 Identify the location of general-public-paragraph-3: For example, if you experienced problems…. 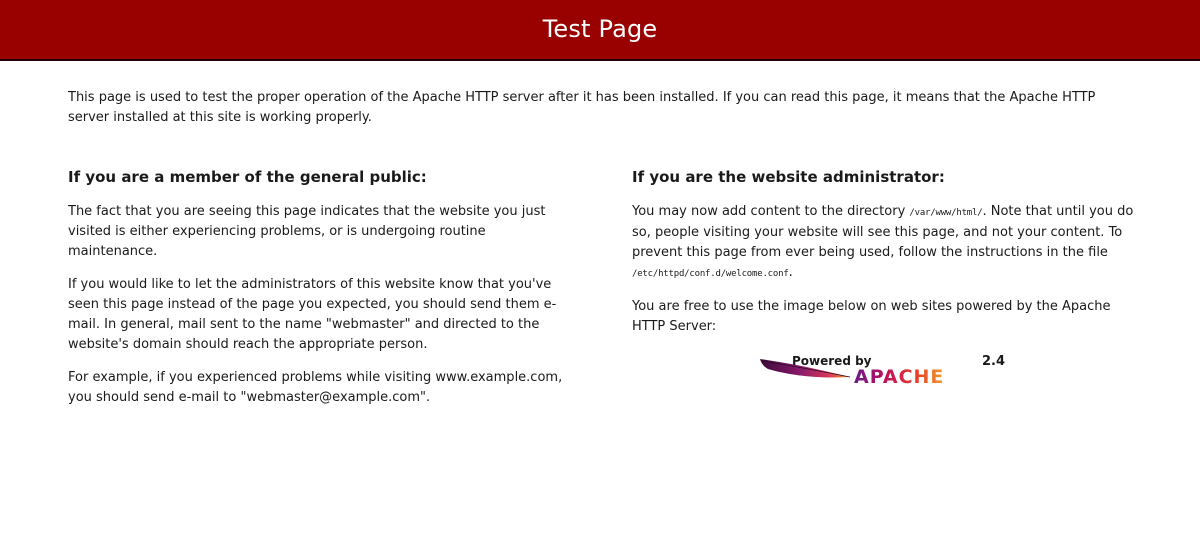
(315, 387).